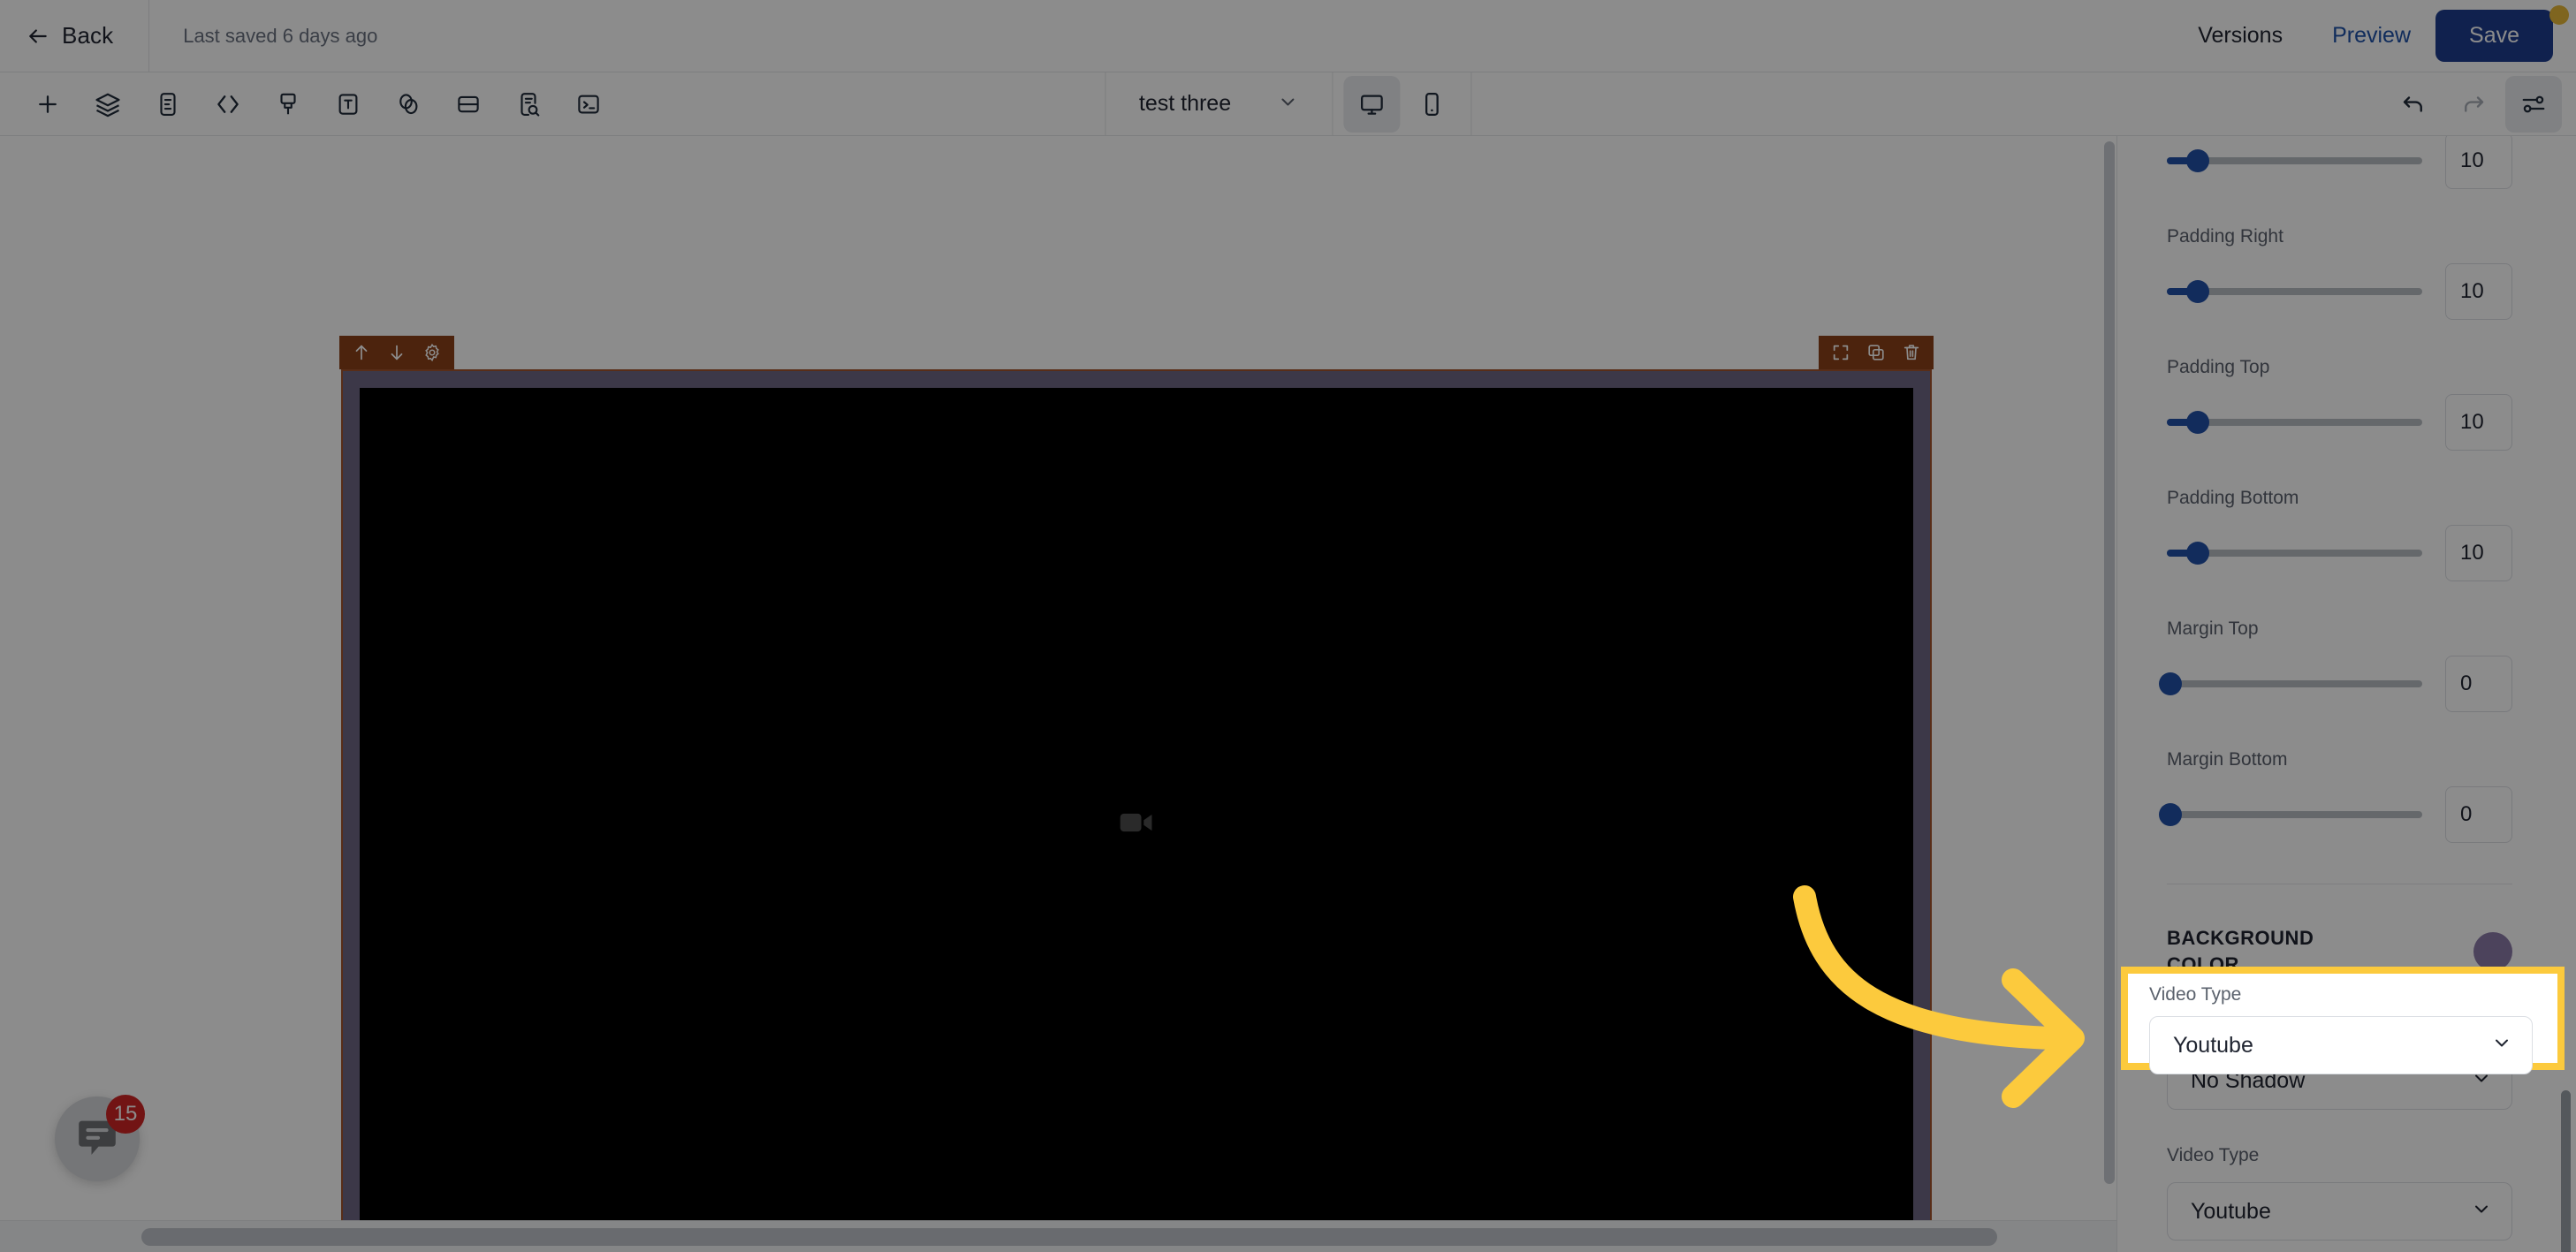  I want to click on slider-padding-right, so click(2294, 291).